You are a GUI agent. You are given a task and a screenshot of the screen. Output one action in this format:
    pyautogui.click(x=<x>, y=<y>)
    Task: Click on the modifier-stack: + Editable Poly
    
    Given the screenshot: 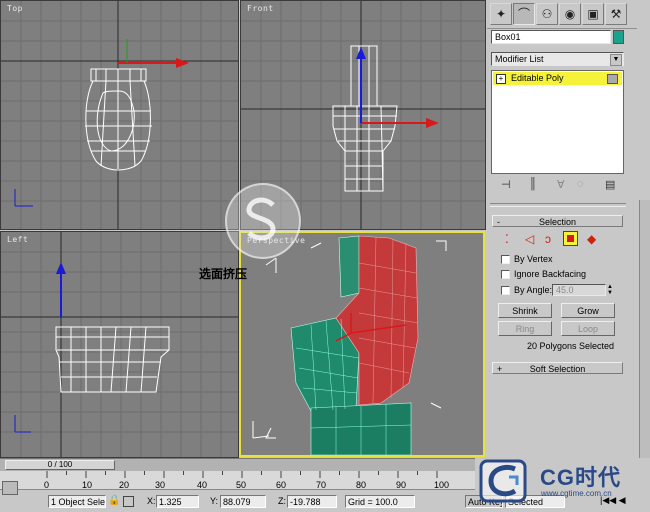 What is the action you would take?
    pyautogui.click(x=557, y=122)
    